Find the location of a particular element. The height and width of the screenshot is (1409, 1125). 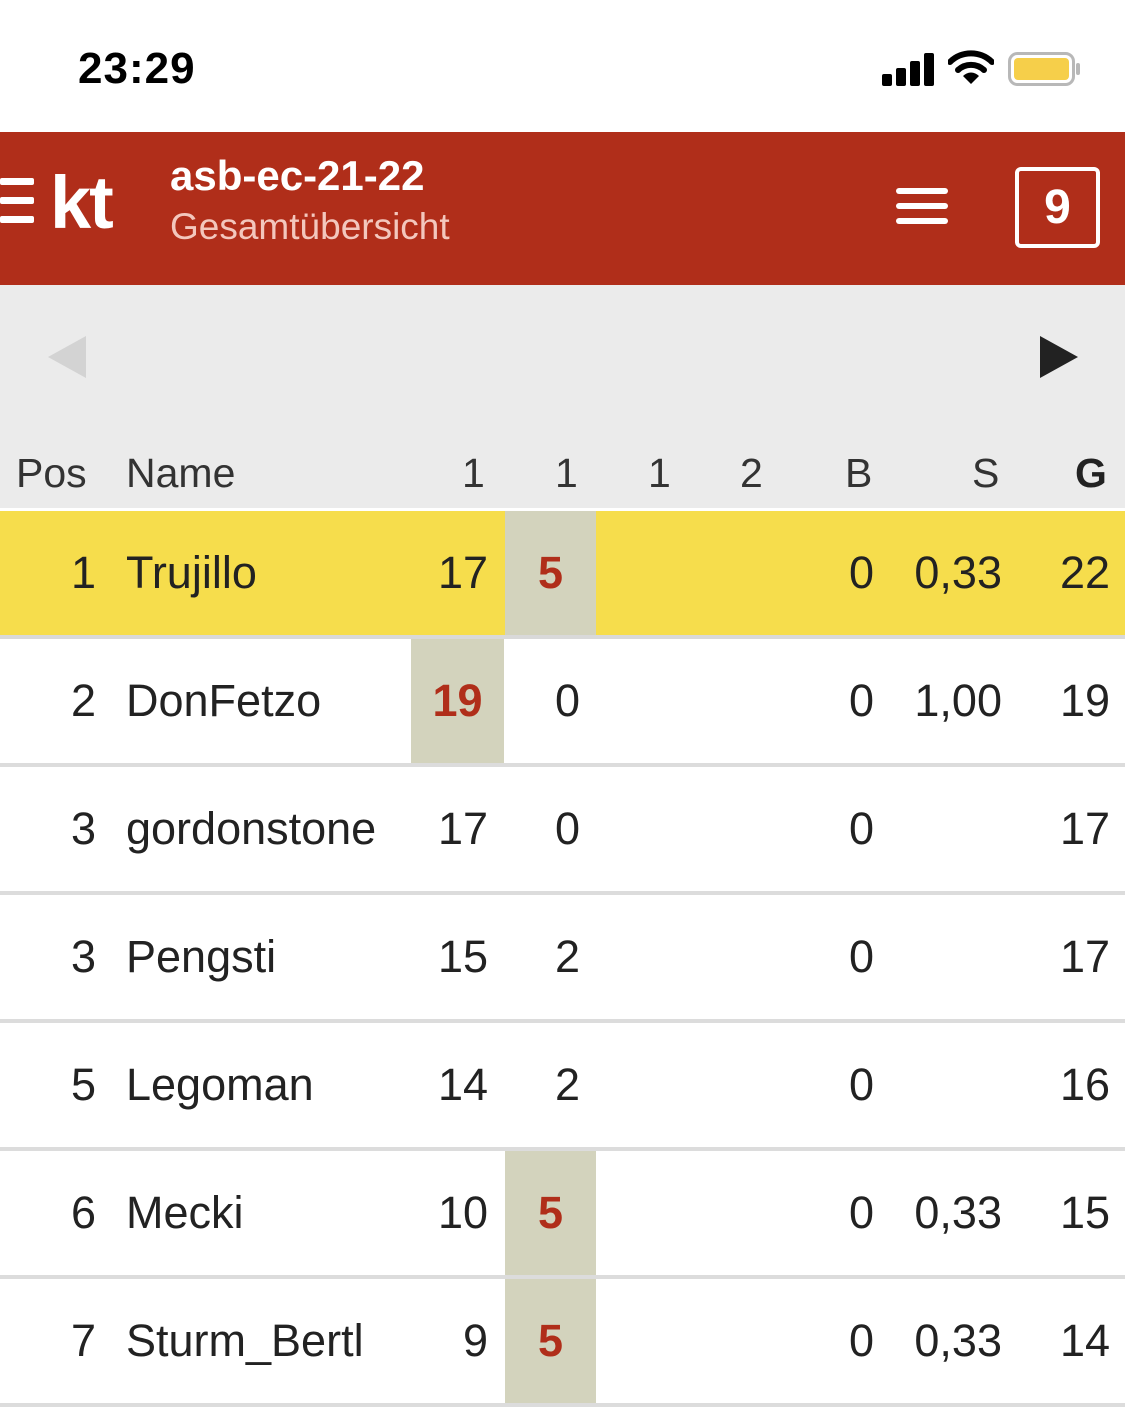

status-bar: 23:29 is located at coordinates (562, 66).